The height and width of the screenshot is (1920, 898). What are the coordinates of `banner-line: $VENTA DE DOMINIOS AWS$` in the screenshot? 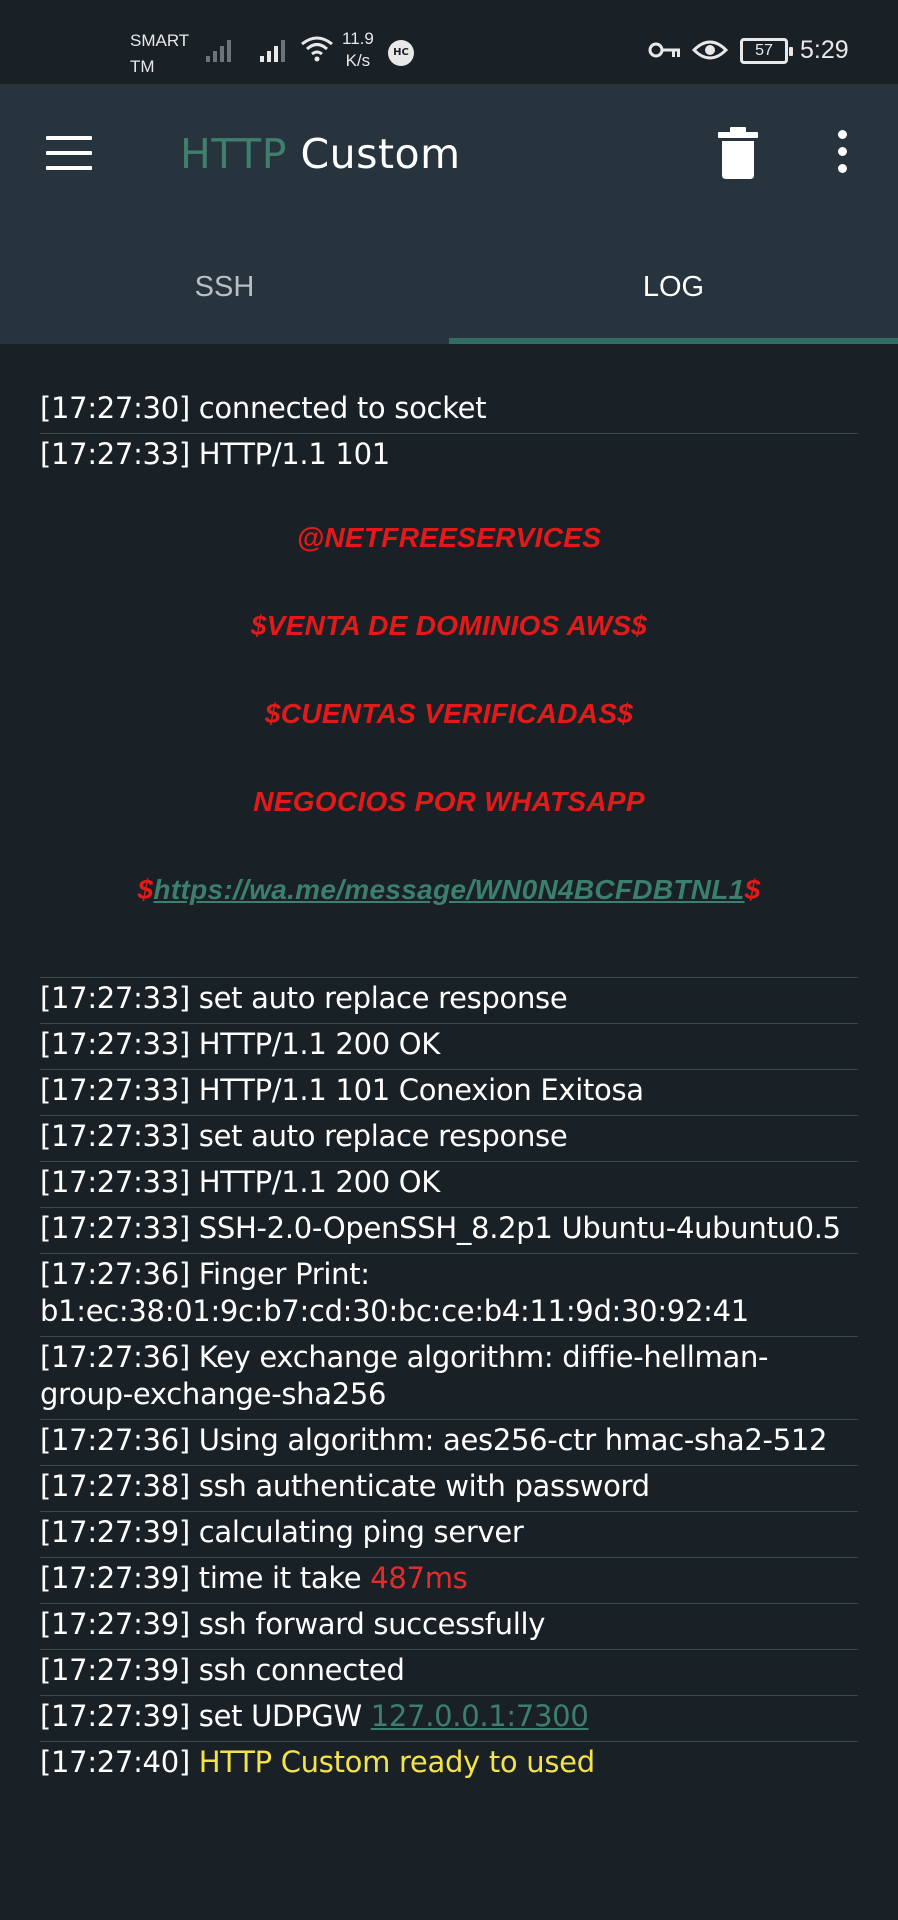 It's located at (449, 625).